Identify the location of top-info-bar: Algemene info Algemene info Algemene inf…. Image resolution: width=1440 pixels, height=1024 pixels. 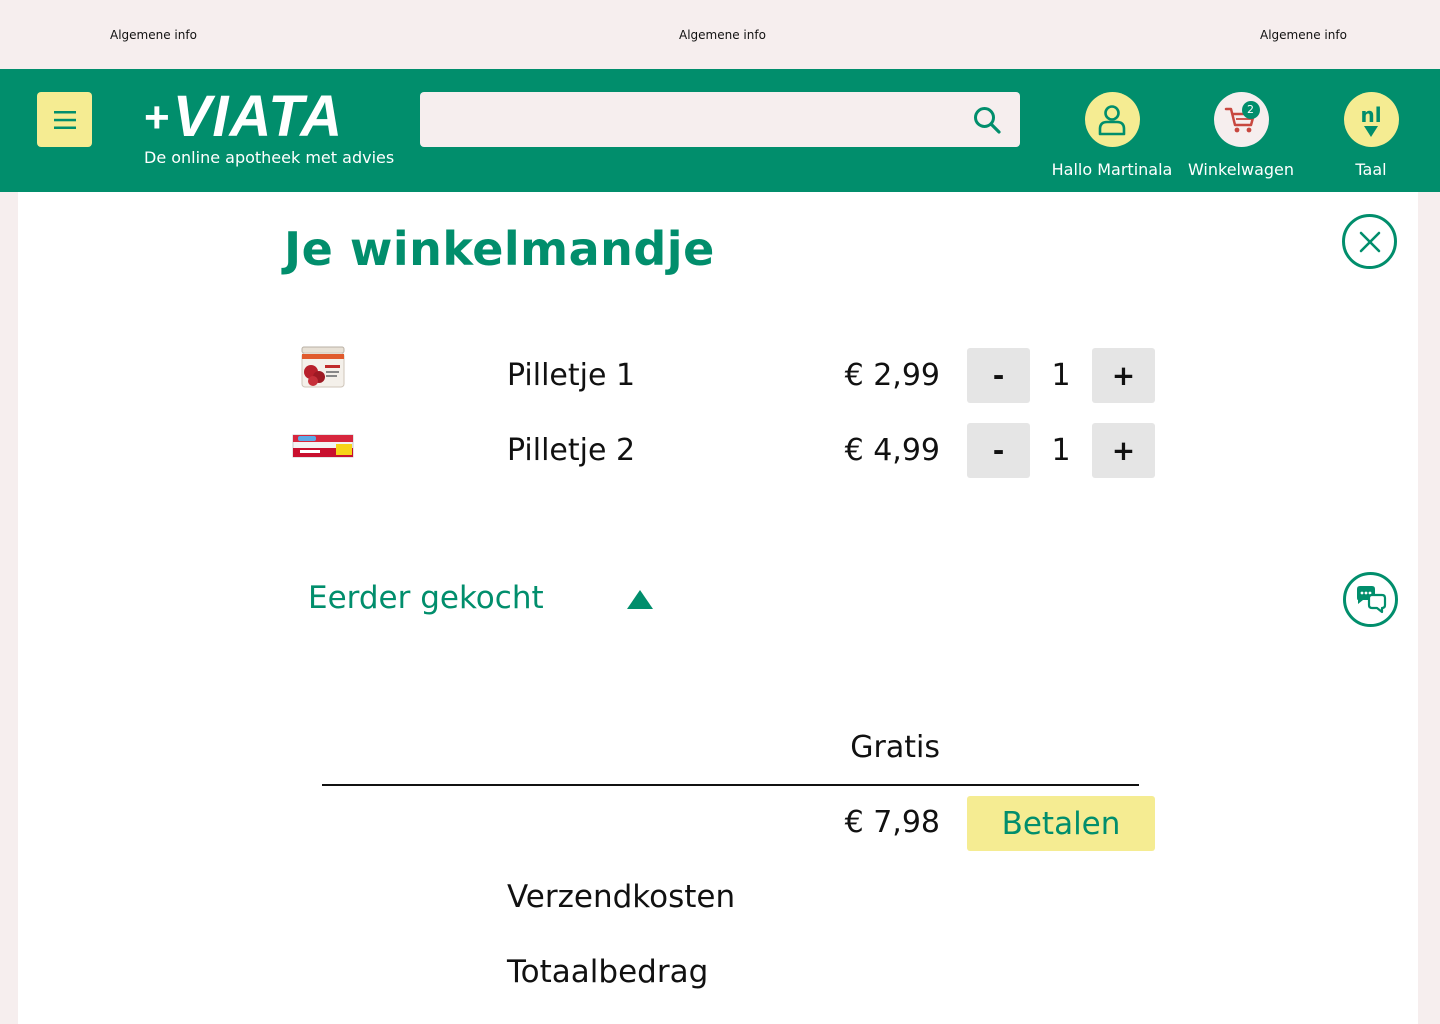
(720, 34).